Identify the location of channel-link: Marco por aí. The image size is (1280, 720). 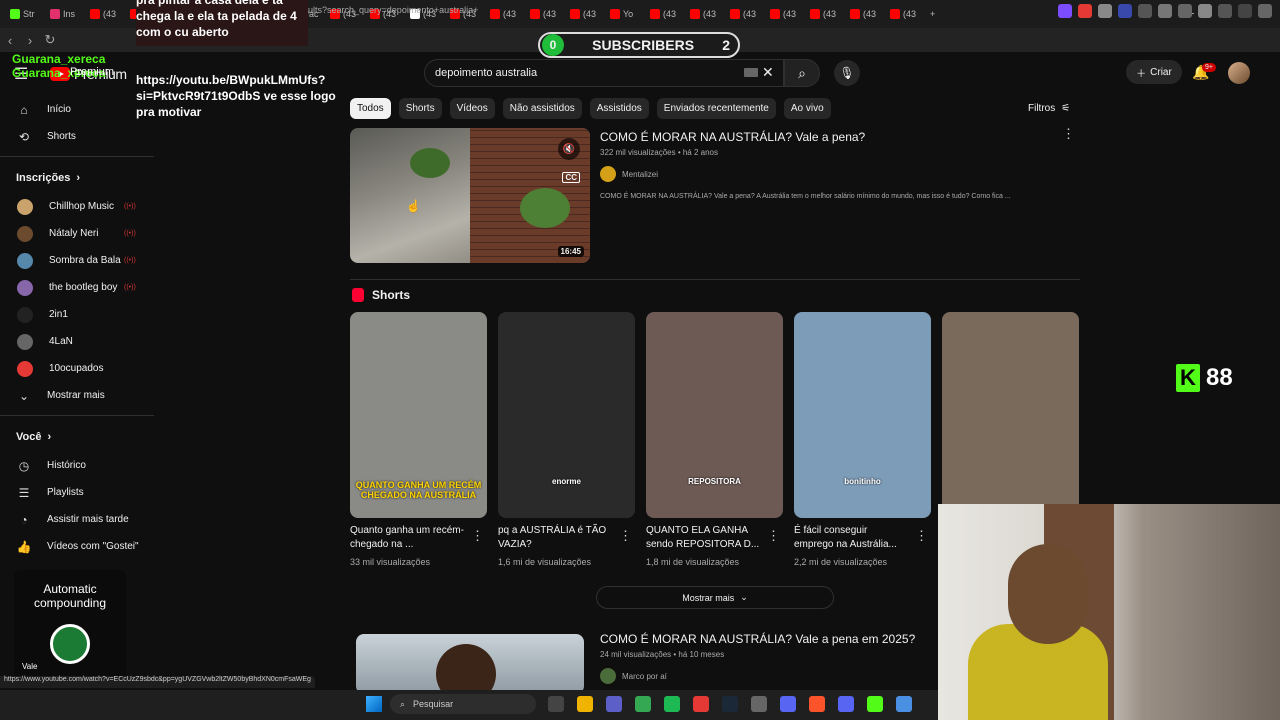
(633, 676).